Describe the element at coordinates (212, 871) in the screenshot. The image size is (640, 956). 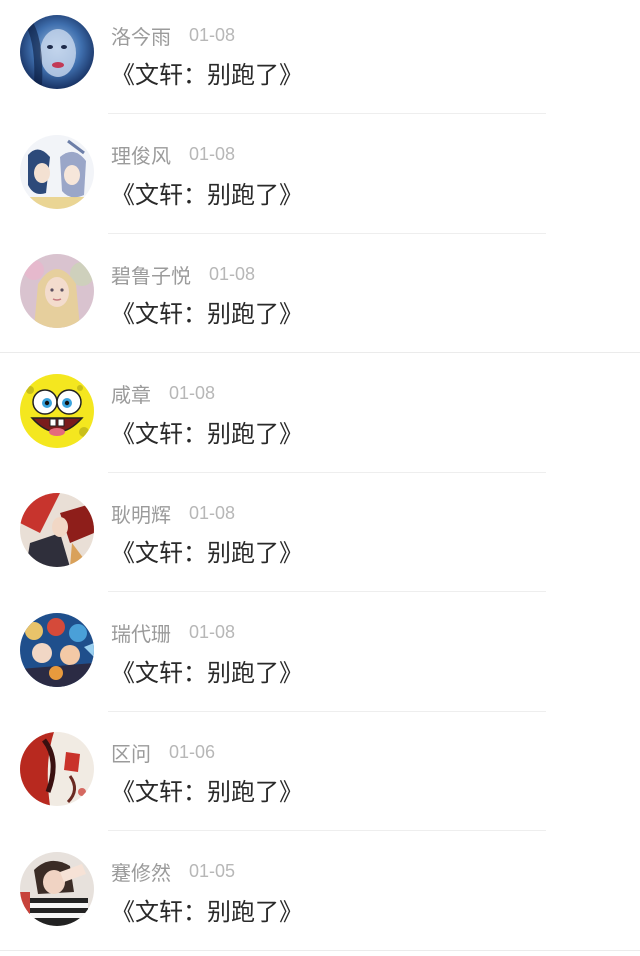
I see `comment-date: 01-05` at that location.